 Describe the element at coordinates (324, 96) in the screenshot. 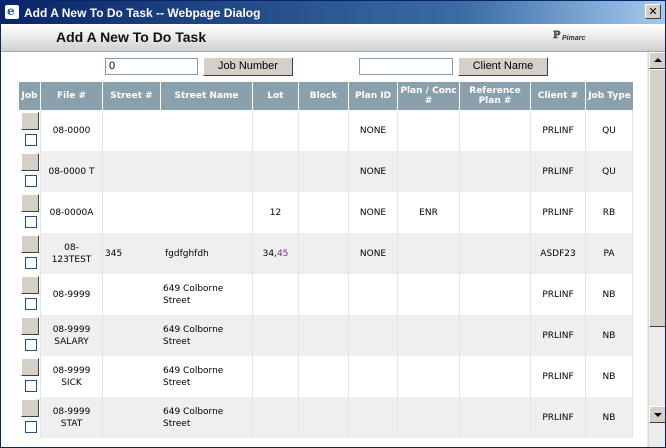

I see `col-block: Block` at that location.